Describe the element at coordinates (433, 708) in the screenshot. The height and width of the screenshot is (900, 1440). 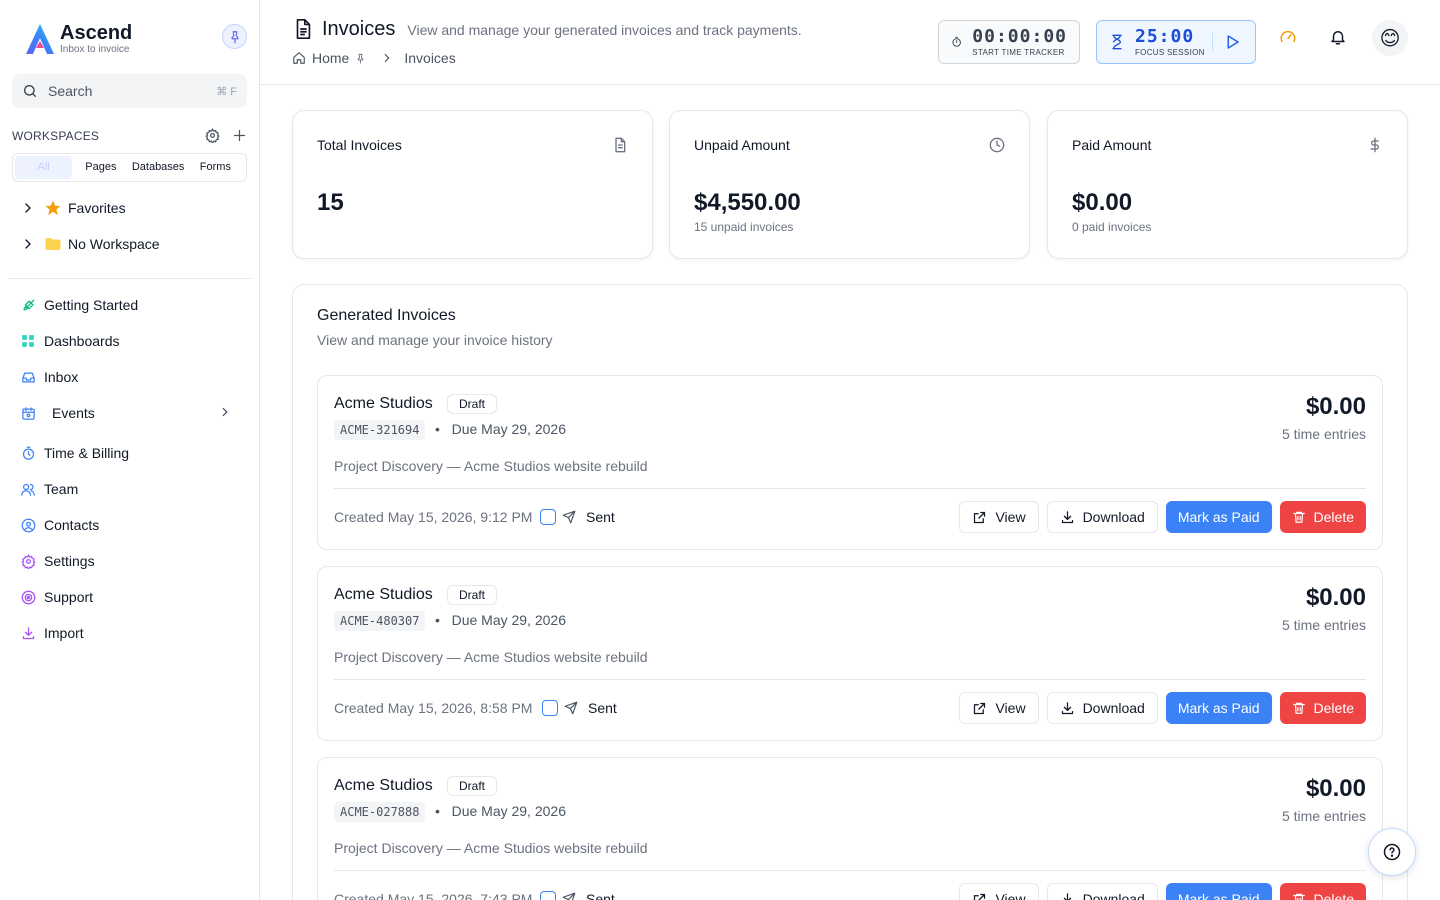
I see `invoice-created: Created May 15, 2026, 8:58 PM` at that location.